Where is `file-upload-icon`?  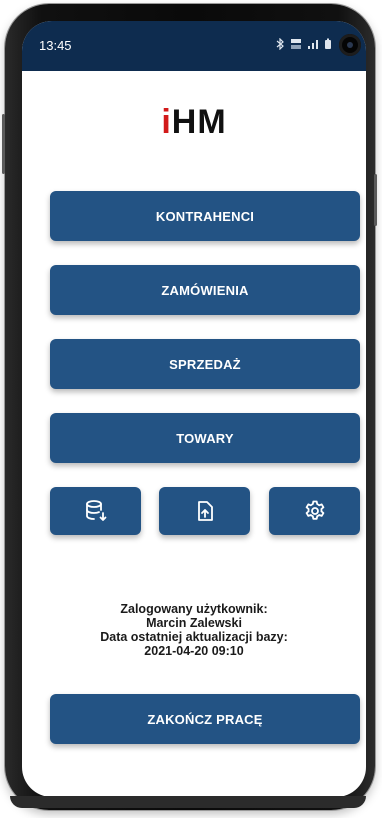 file-upload-icon is located at coordinates (205, 511).